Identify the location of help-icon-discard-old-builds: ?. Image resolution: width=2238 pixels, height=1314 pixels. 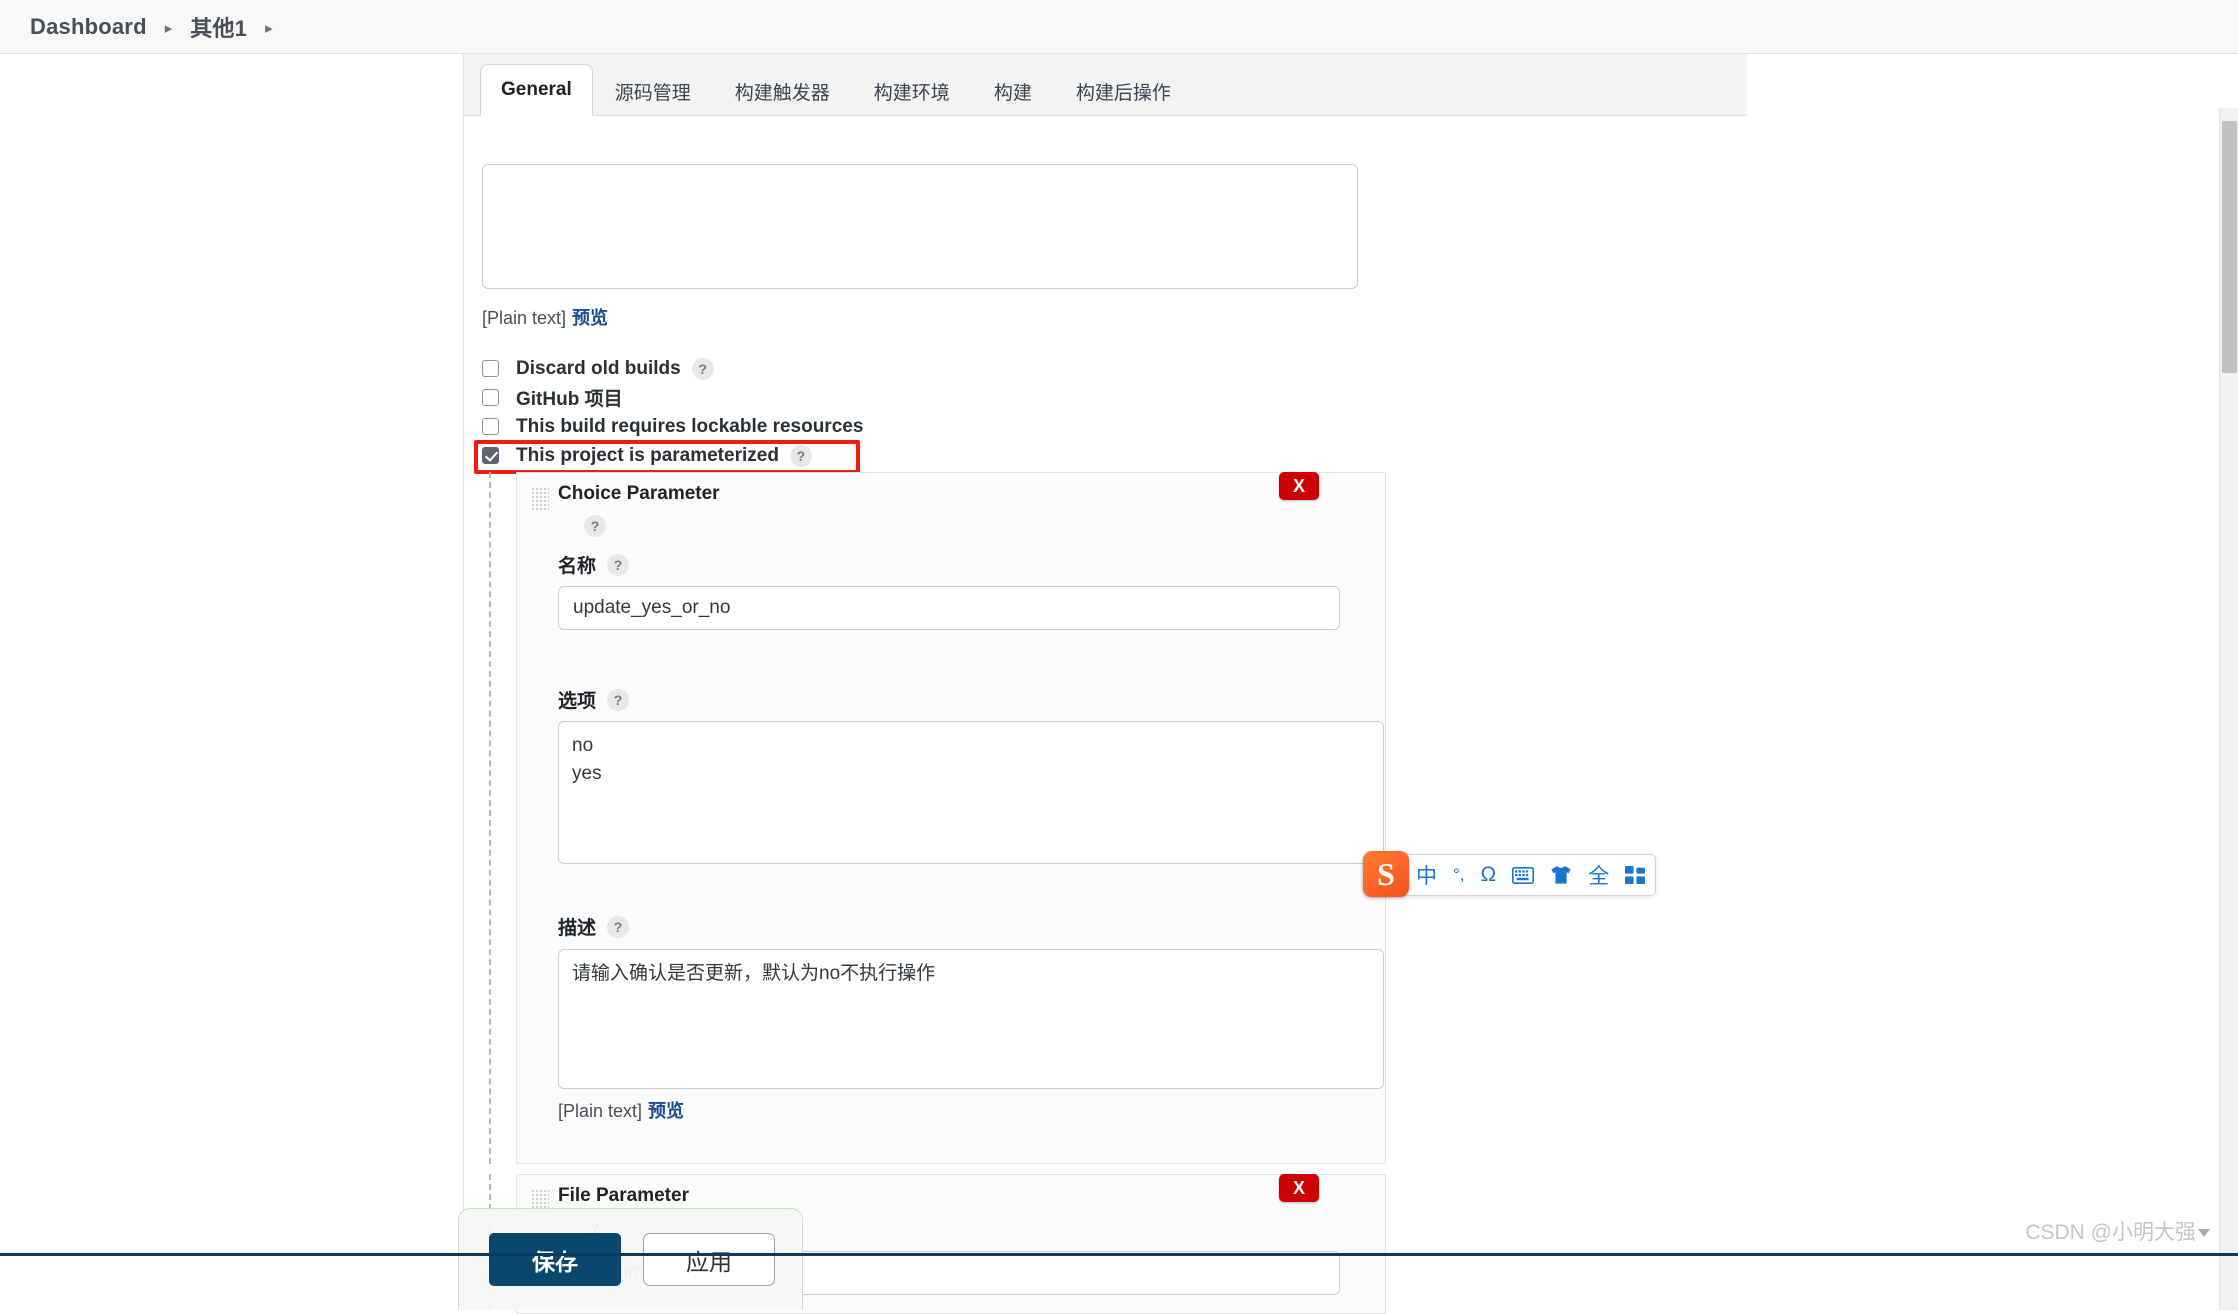
(702, 368).